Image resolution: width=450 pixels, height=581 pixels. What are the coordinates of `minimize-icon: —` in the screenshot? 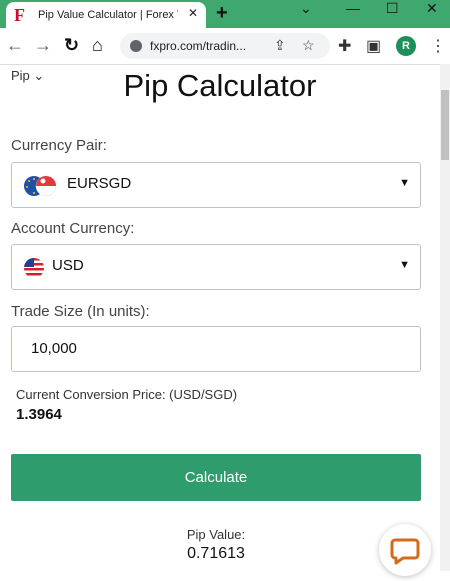 It's located at (353, 8).